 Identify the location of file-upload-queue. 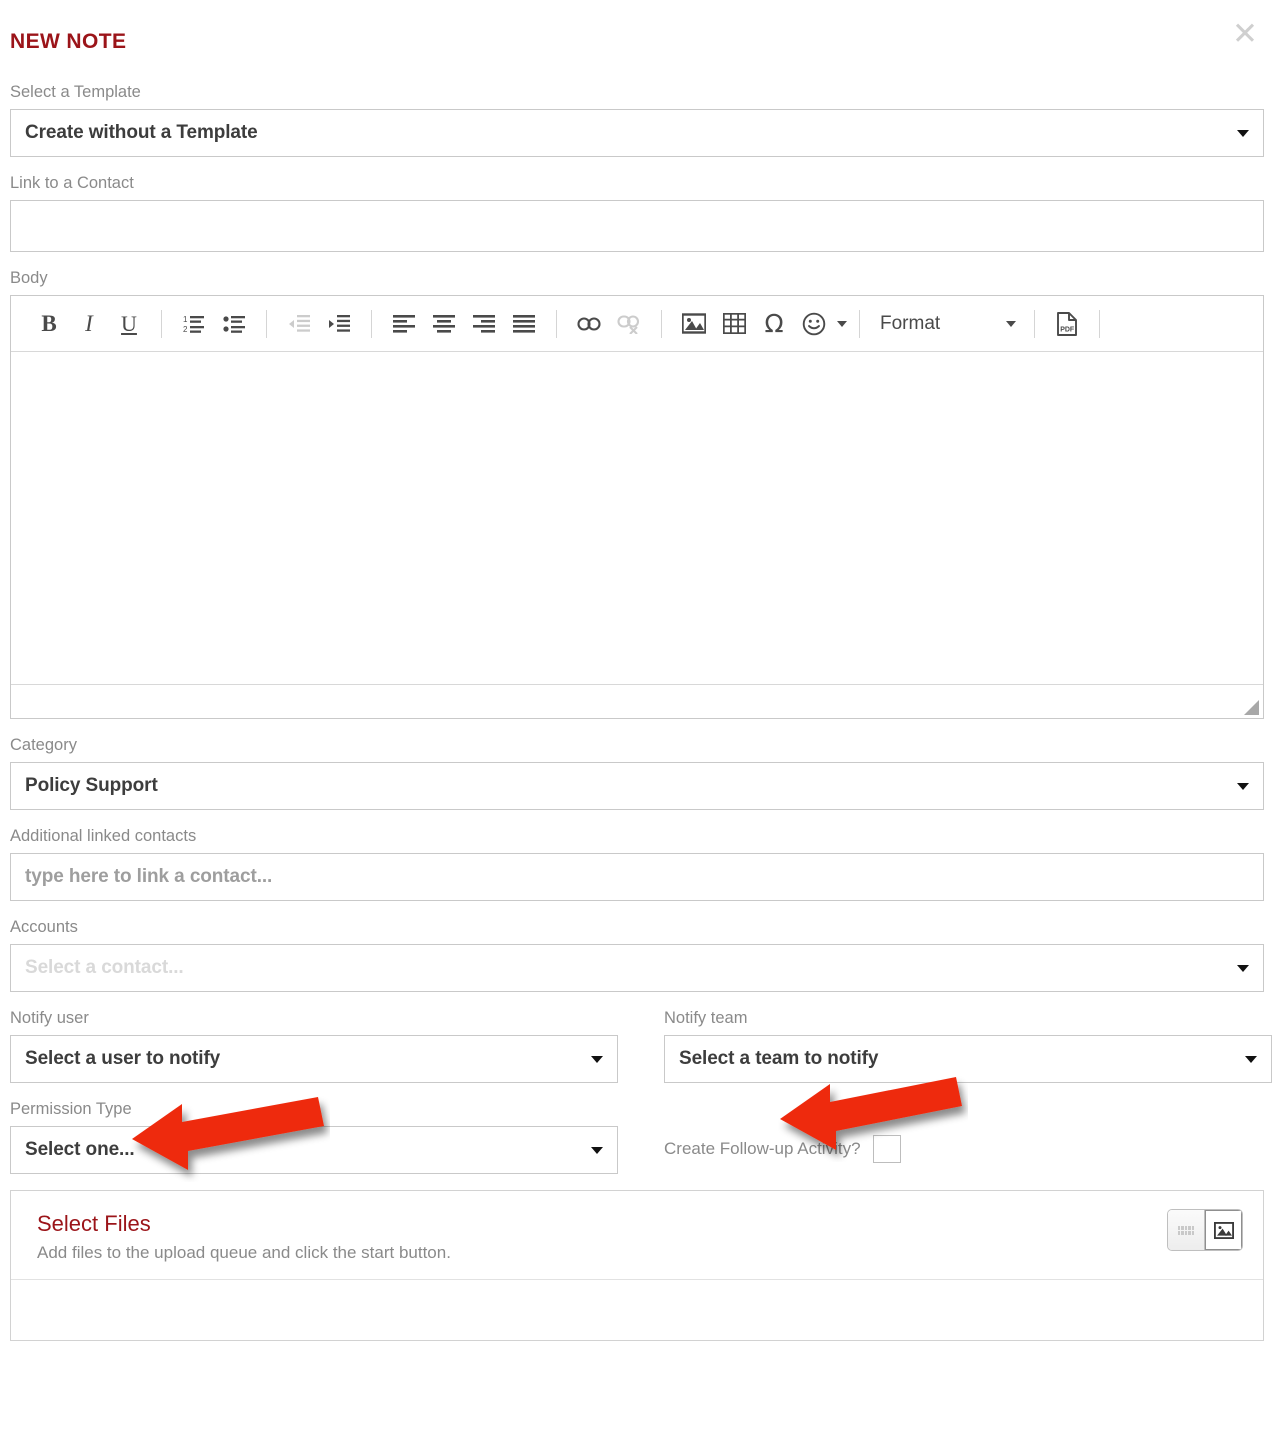
(637, 1310).